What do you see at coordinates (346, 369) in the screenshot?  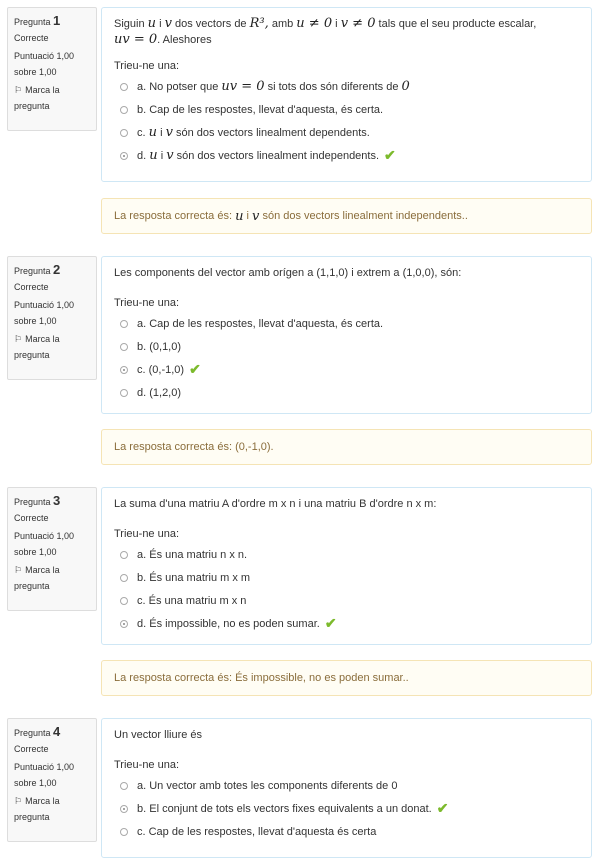 I see `answer-option-c: c. (0,-1,0) ✔` at bounding box center [346, 369].